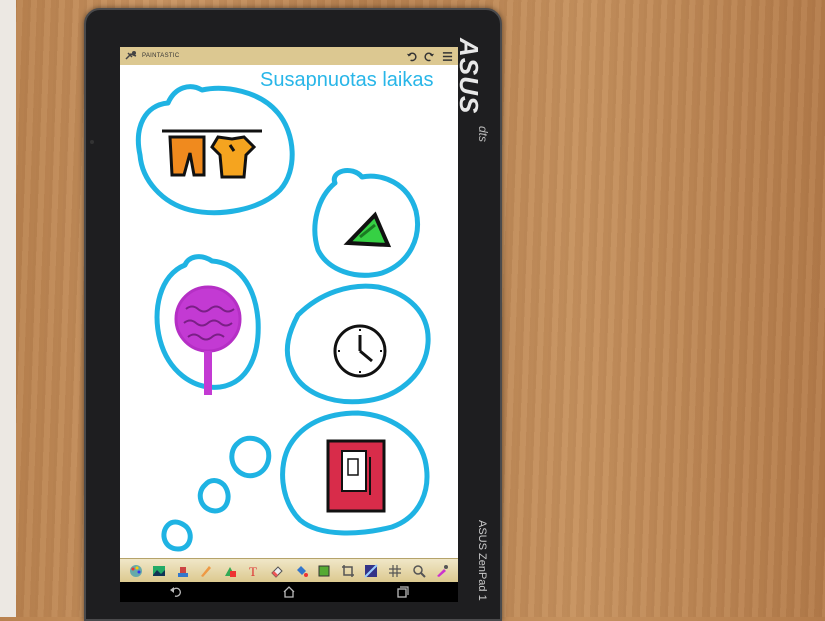  I want to click on zoom-icon, so click(419, 571).